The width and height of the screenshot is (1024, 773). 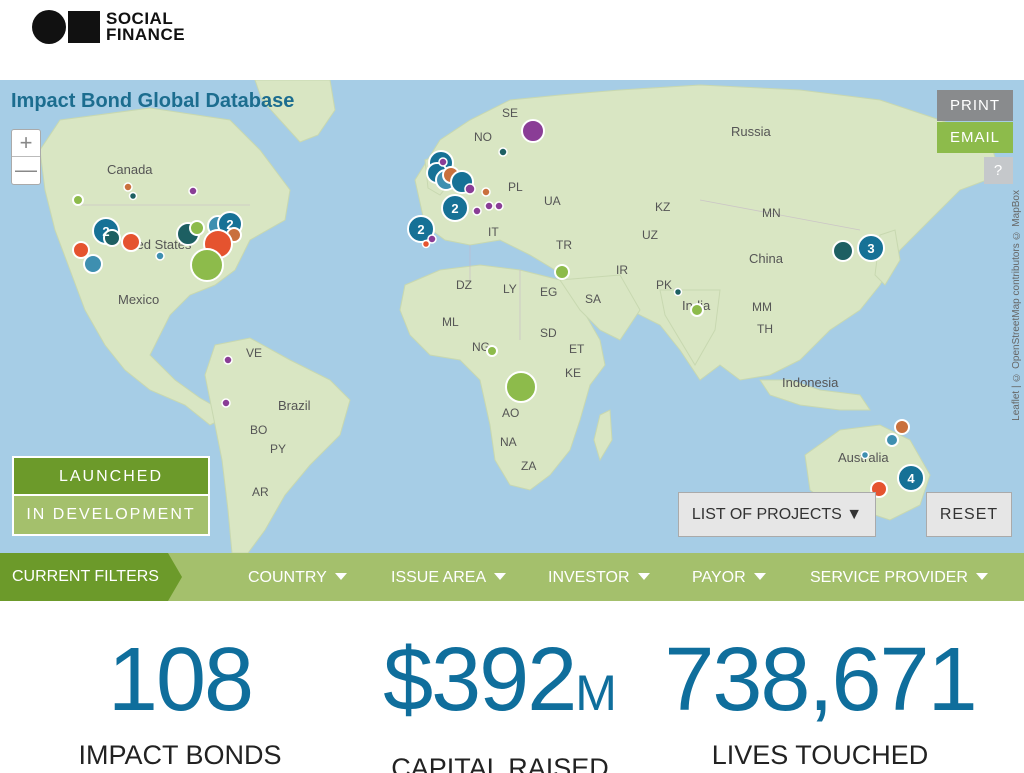 I want to click on stat-number: $392, so click(x=480, y=680).